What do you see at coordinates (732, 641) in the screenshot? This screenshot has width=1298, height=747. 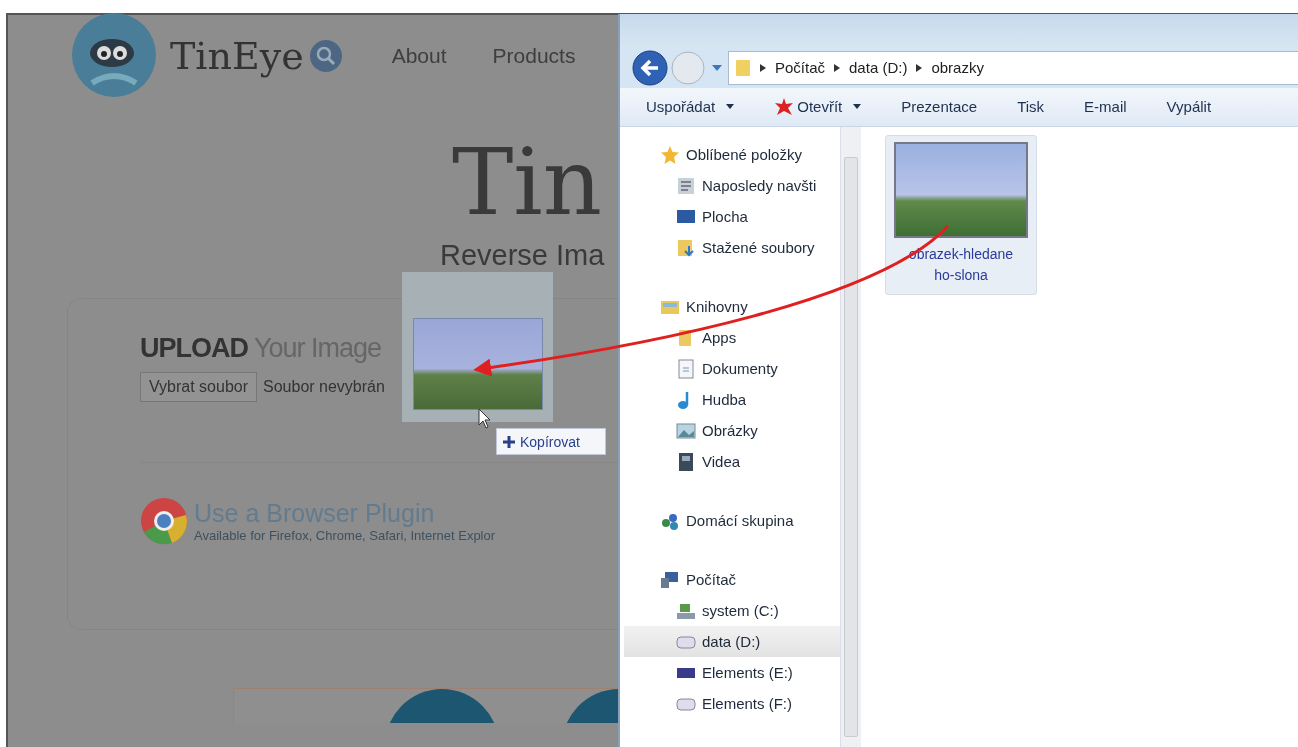 I see `nav-tree-item: data (D:)` at bounding box center [732, 641].